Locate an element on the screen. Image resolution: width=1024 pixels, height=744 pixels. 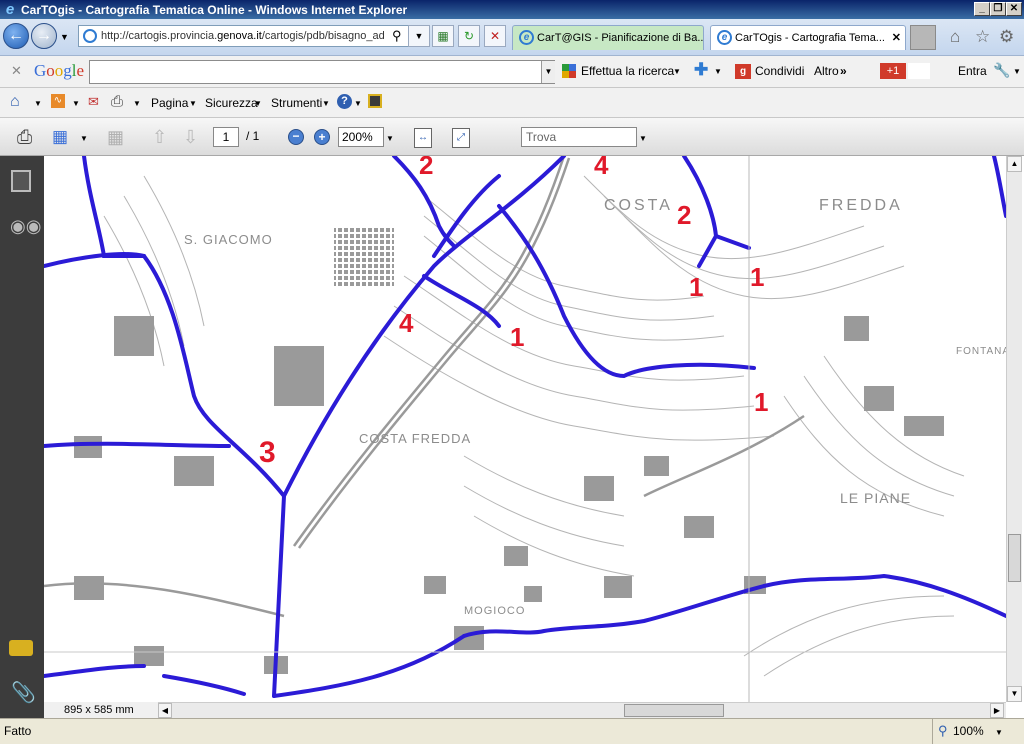
plus-one-button: +1 is located at coordinates (893, 71).